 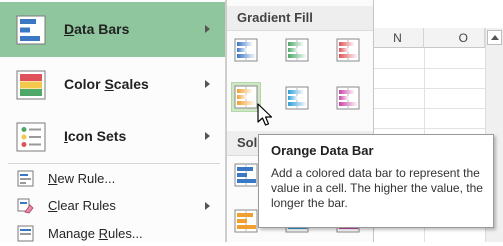 I want to click on gradient-blue-data-bar, so click(x=246, y=50).